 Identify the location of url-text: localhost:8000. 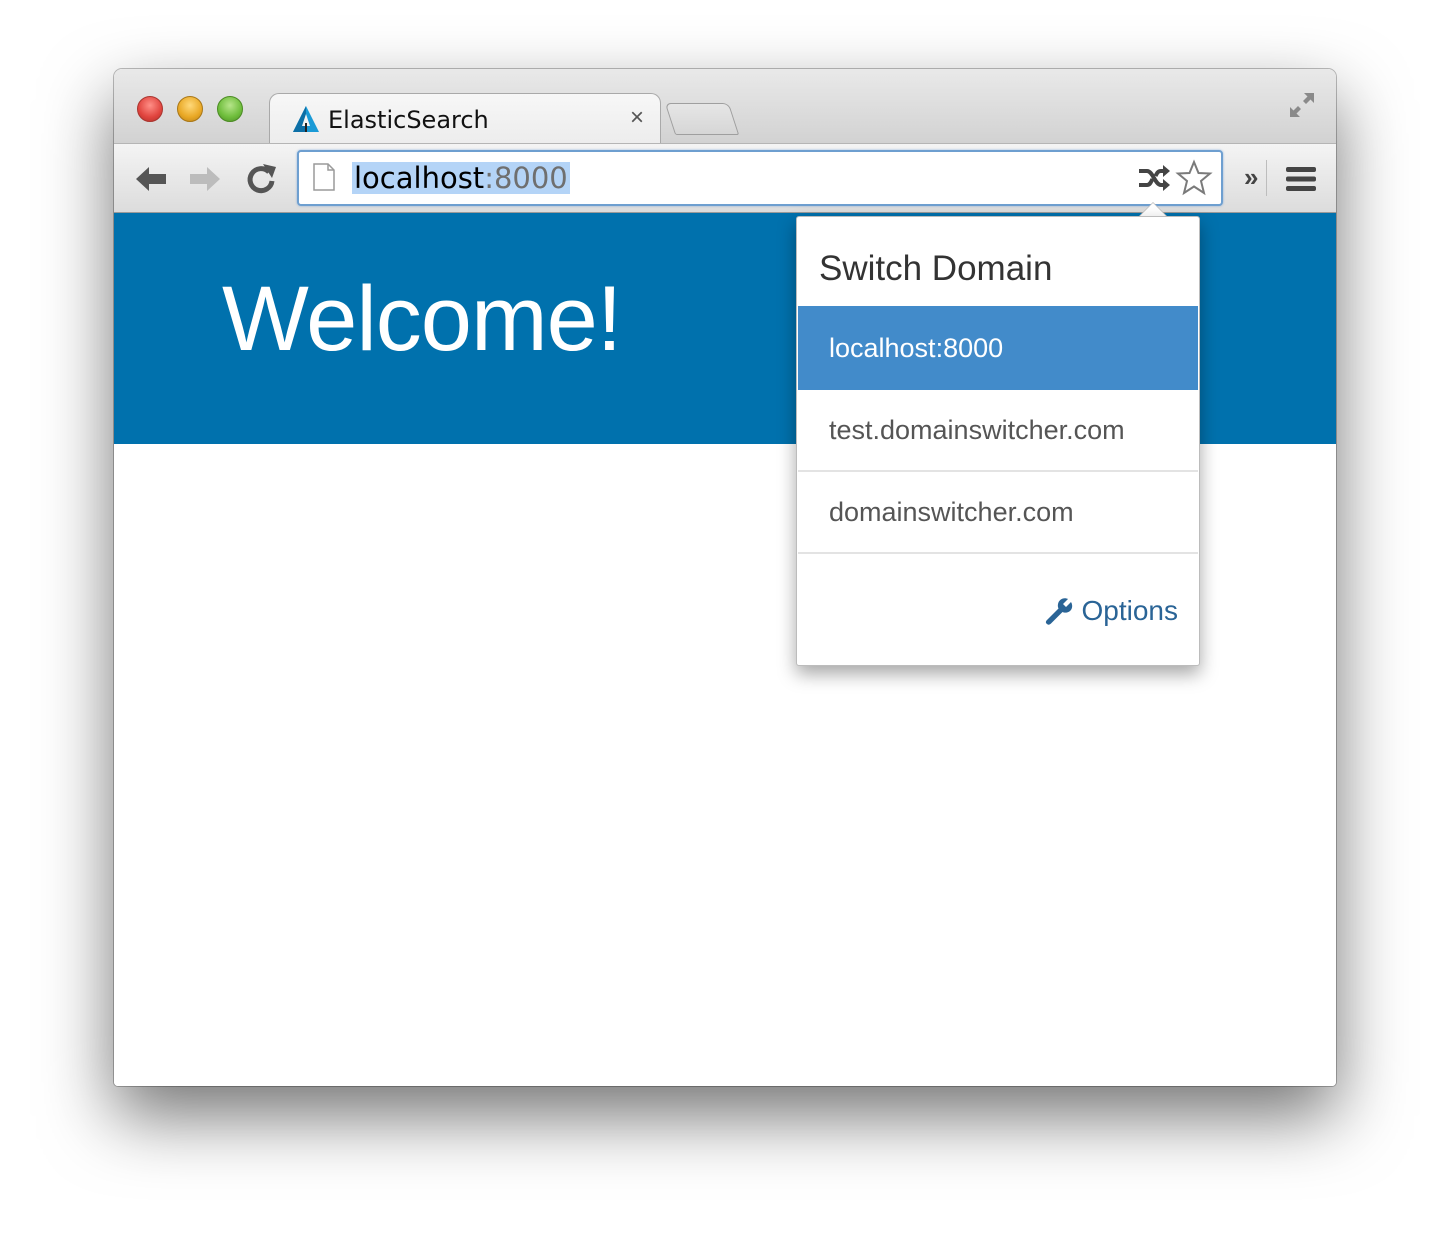
(461, 178).